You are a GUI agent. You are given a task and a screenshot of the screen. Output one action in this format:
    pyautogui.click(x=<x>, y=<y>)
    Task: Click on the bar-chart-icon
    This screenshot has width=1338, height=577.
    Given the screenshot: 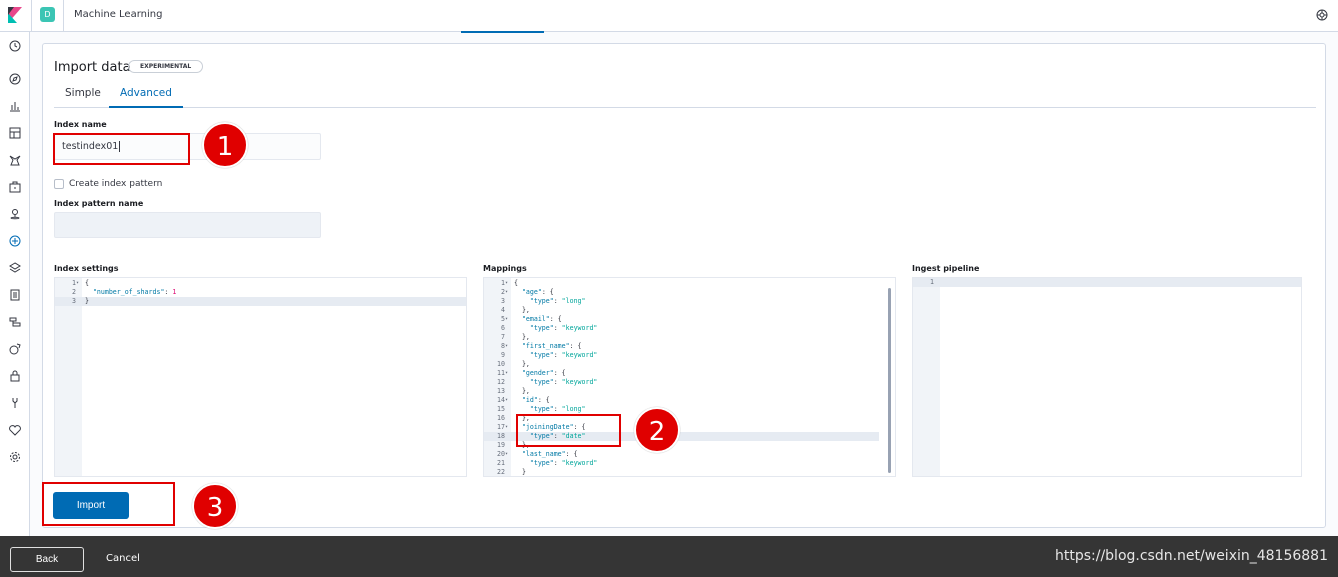 What is the action you would take?
    pyautogui.click(x=15, y=106)
    